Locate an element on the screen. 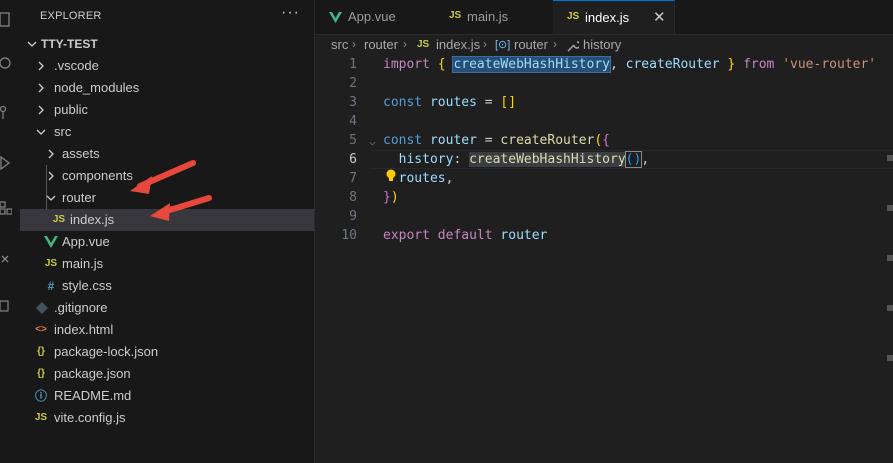 The height and width of the screenshot is (463, 893). tree-item-label: style.css is located at coordinates (87, 285).